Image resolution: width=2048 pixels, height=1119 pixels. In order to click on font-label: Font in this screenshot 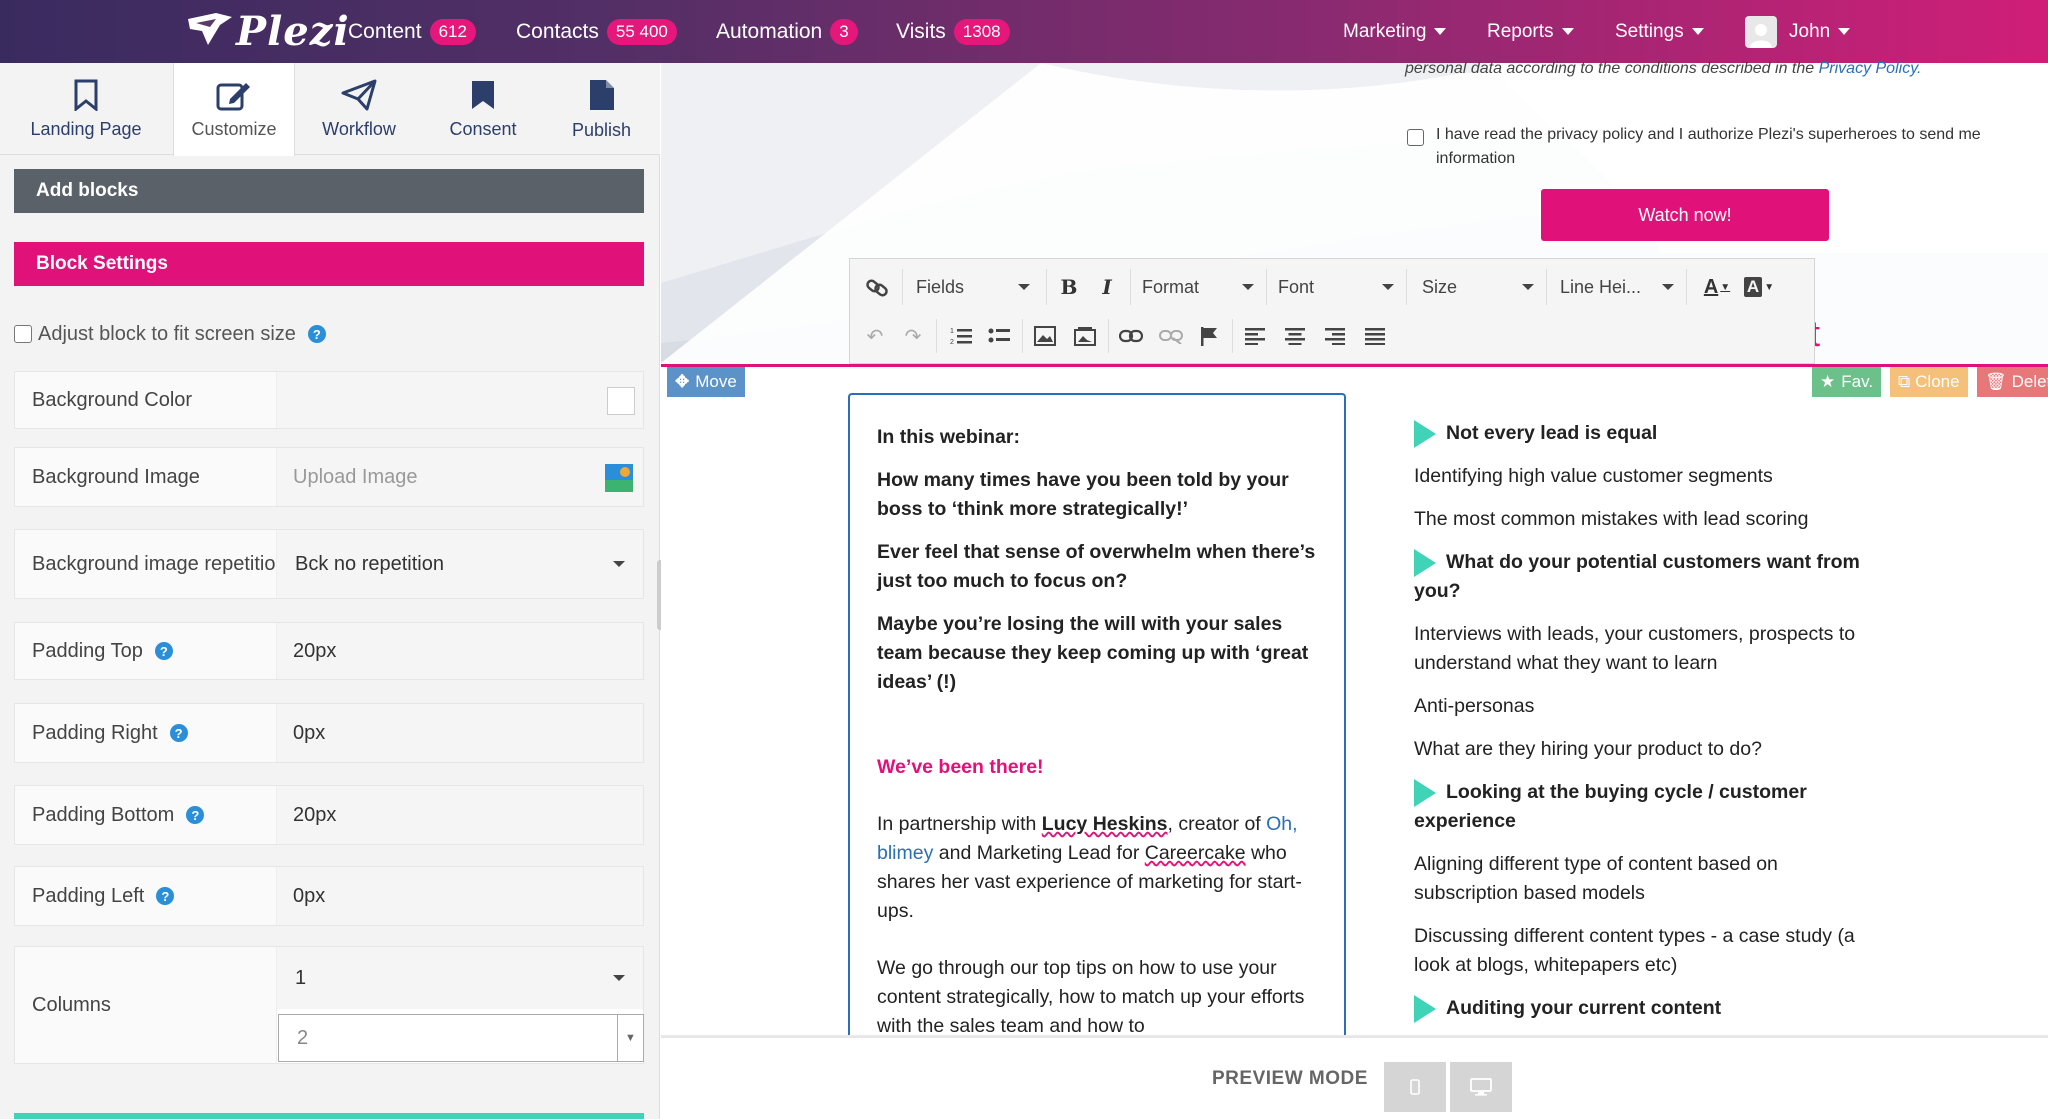, I will do `click(1296, 286)`.